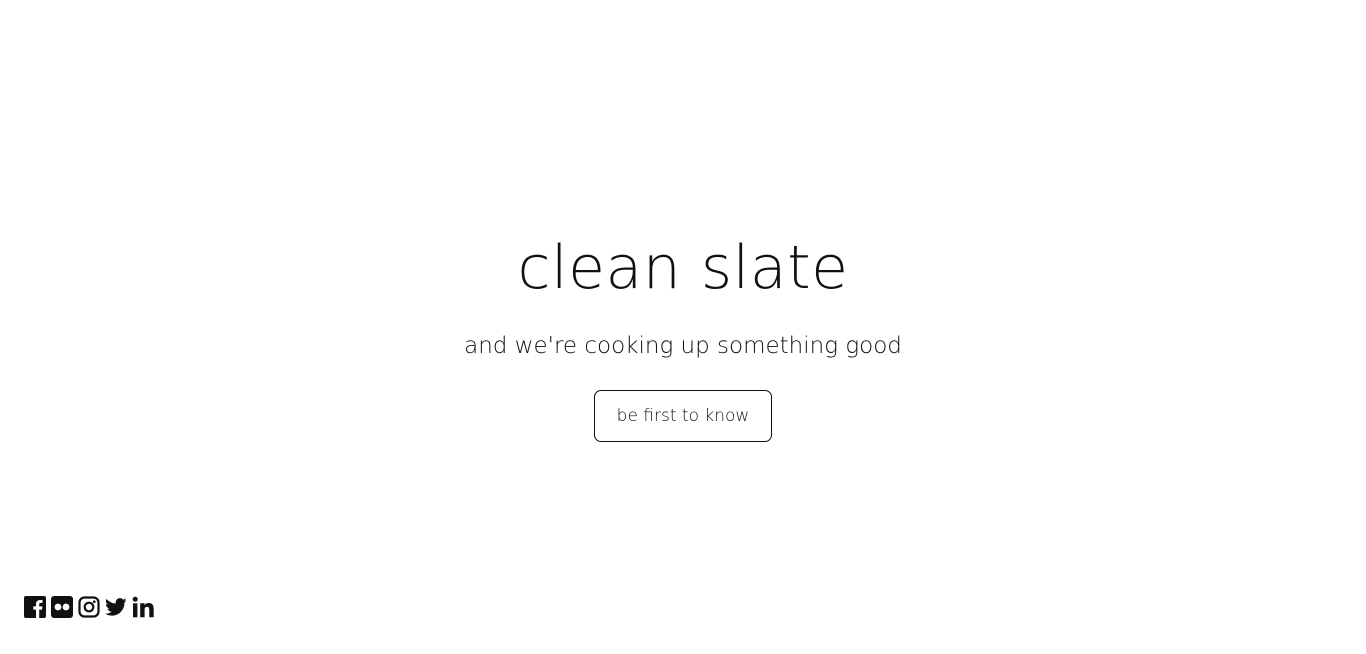 Image resolution: width=1366 pixels, height=654 pixels. I want to click on instagram-icon, so click(89, 607).